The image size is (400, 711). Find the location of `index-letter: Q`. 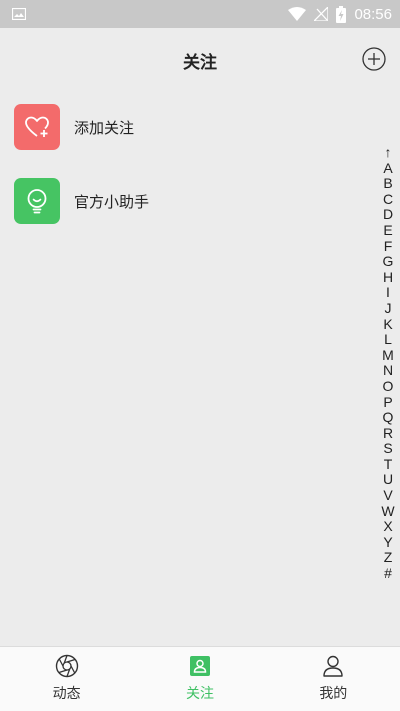

index-letter: Q is located at coordinates (388, 417).